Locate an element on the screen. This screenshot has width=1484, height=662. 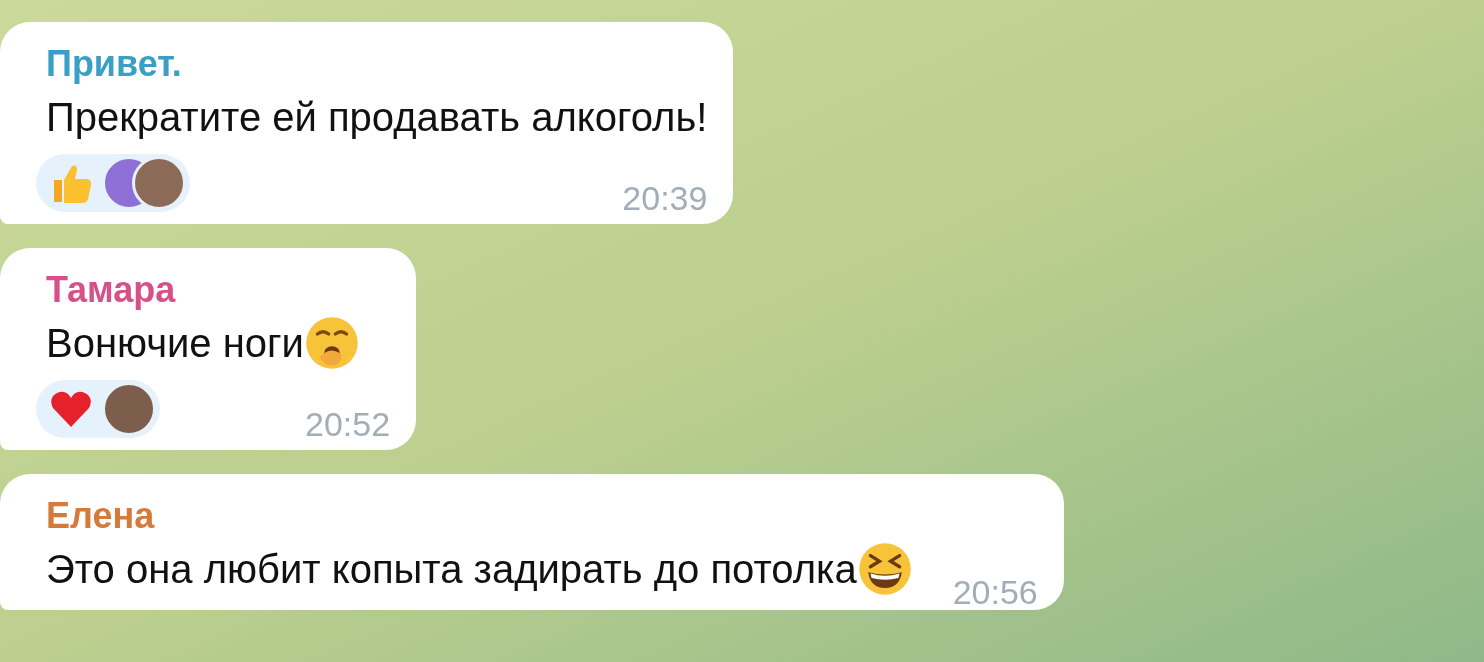
sender-name: Елена is located at coordinates (100, 516).